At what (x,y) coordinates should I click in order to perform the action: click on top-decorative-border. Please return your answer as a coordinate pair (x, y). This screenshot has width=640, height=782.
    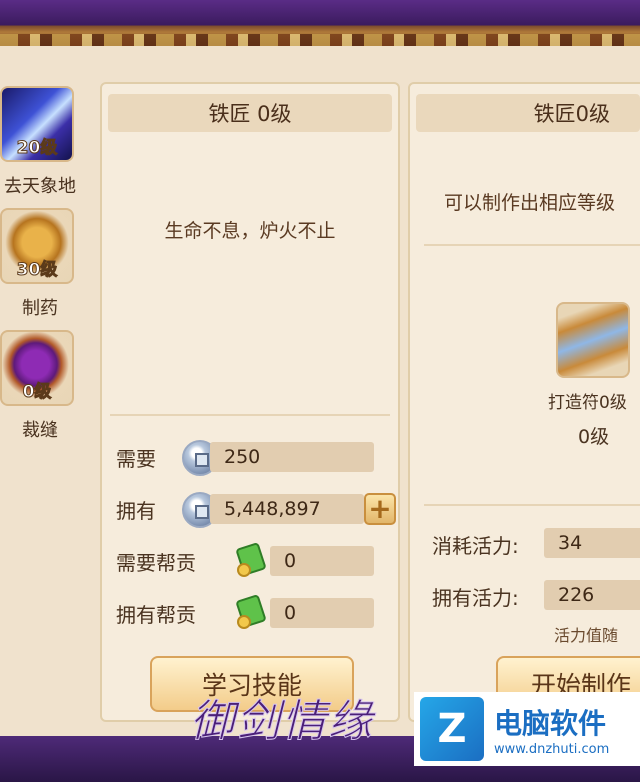
    Looking at the image, I should click on (320, 23).